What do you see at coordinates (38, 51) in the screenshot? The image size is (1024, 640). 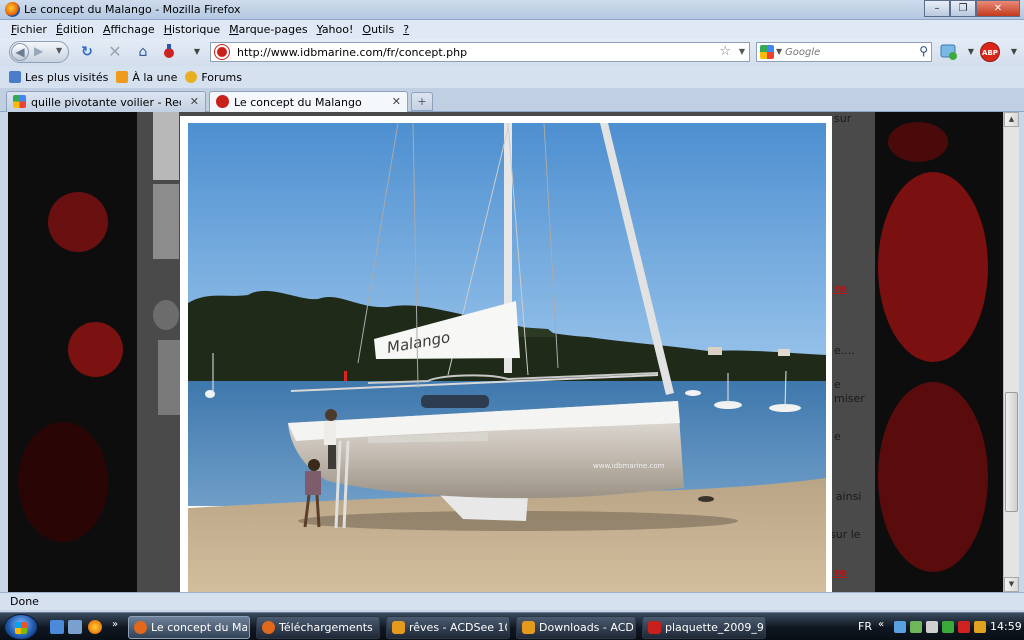 I see `forward-button: ▶` at bounding box center [38, 51].